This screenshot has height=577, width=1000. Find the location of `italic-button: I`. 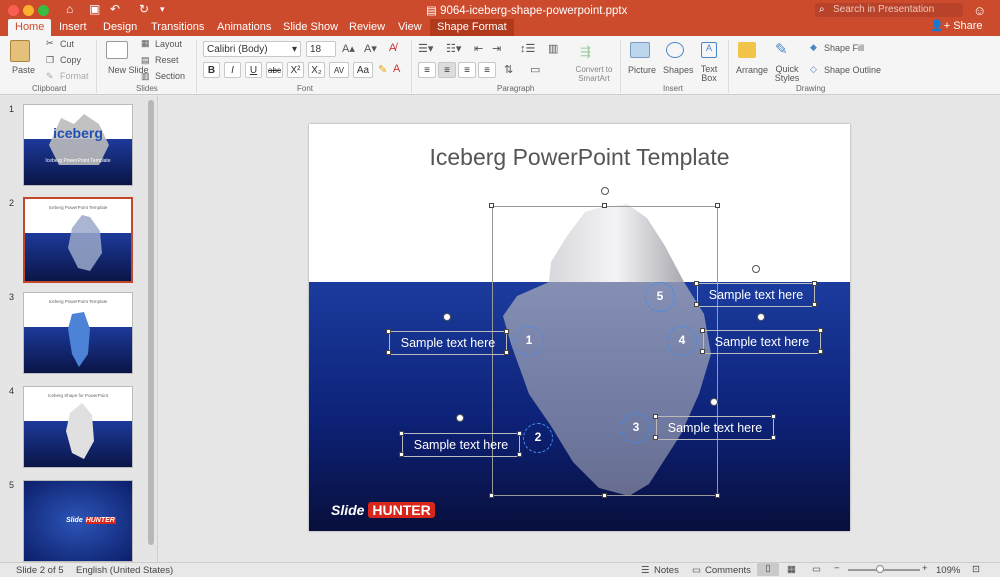

italic-button: I is located at coordinates (232, 70).